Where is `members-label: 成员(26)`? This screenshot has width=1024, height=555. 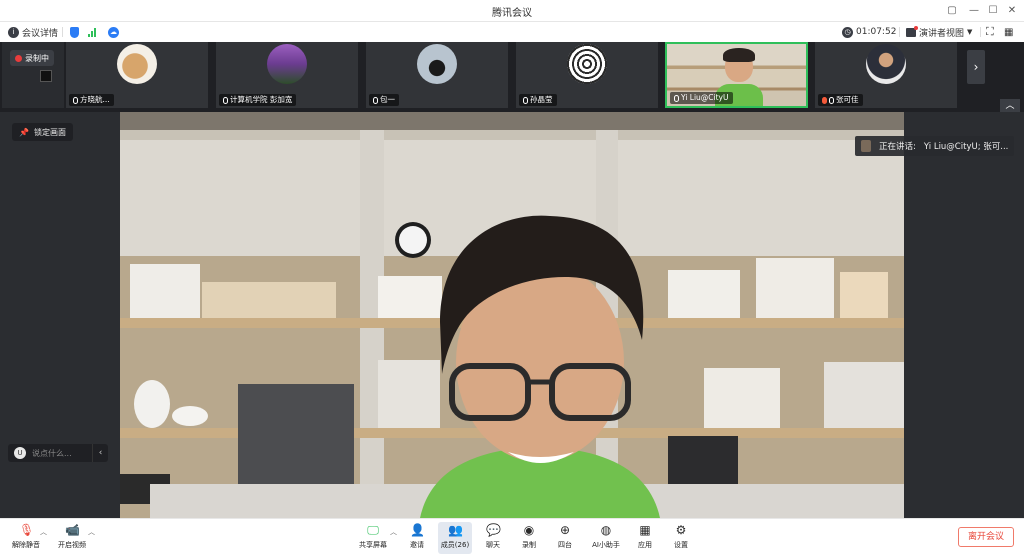
members-label: 成员(26) is located at coordinates (455, 545).